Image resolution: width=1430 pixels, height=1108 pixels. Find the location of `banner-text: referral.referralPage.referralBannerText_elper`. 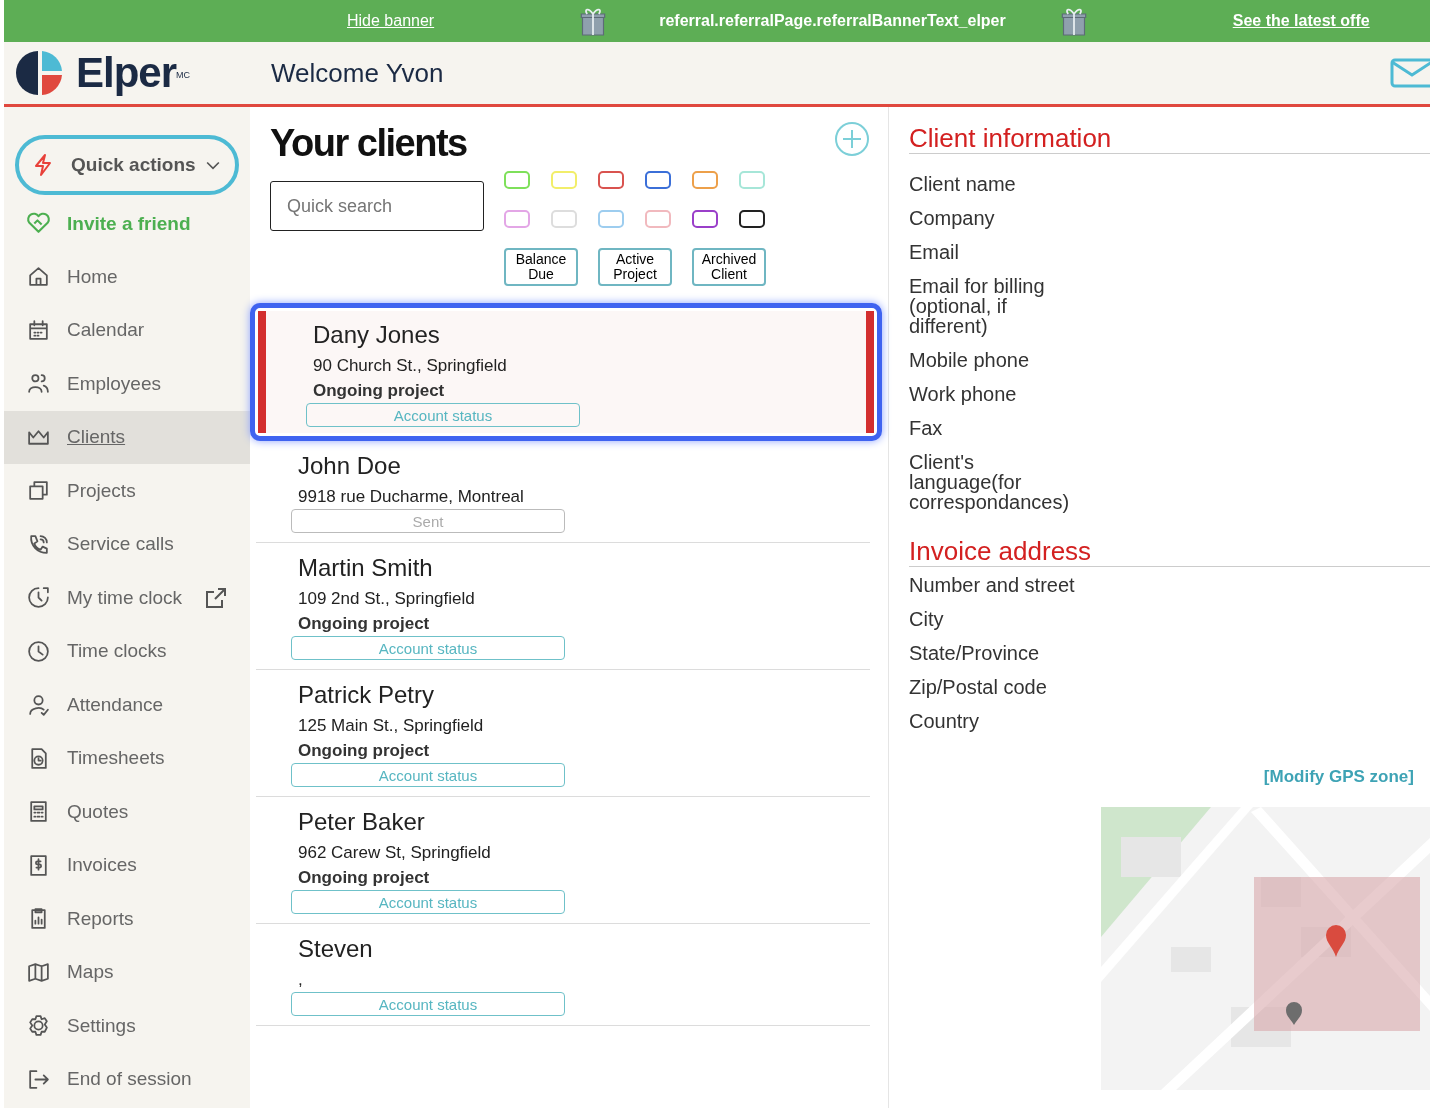

banner-text: referral.referralPage.referralBannerText_elper is located at coordinates (832, 21).